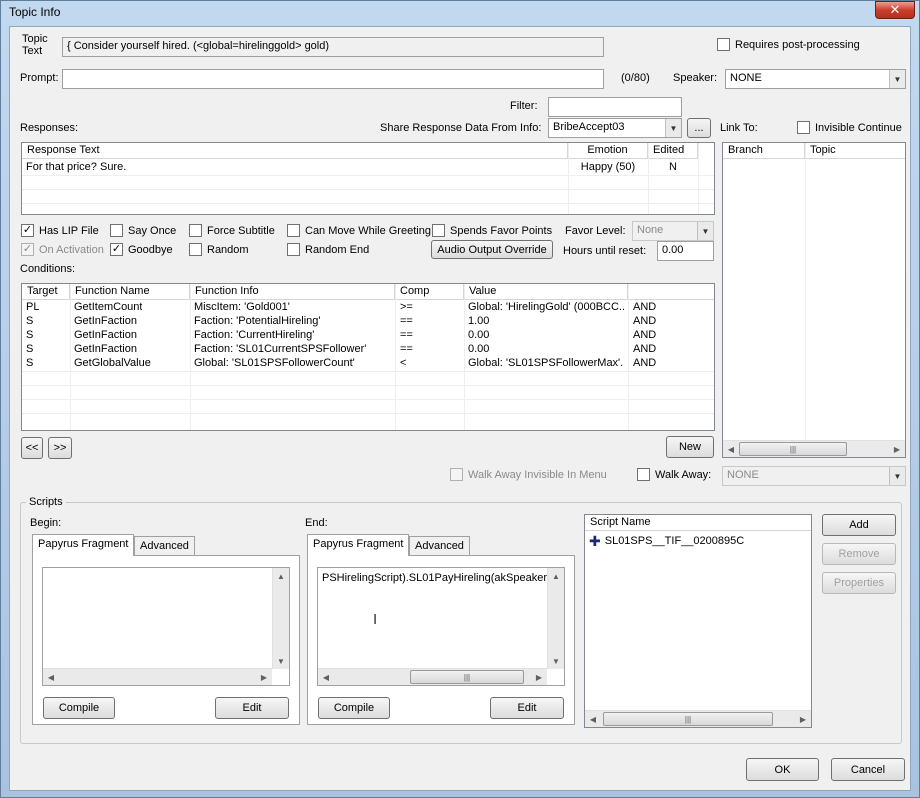  Describe the element at coordinates (859, 583) in the screenshot. I see `properties-button: Properties` at that location.